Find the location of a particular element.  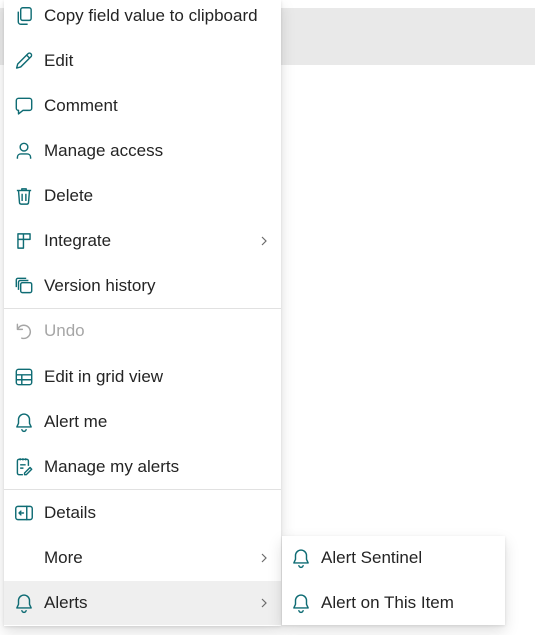

integrate-icon is located at coordinates (24, 241).